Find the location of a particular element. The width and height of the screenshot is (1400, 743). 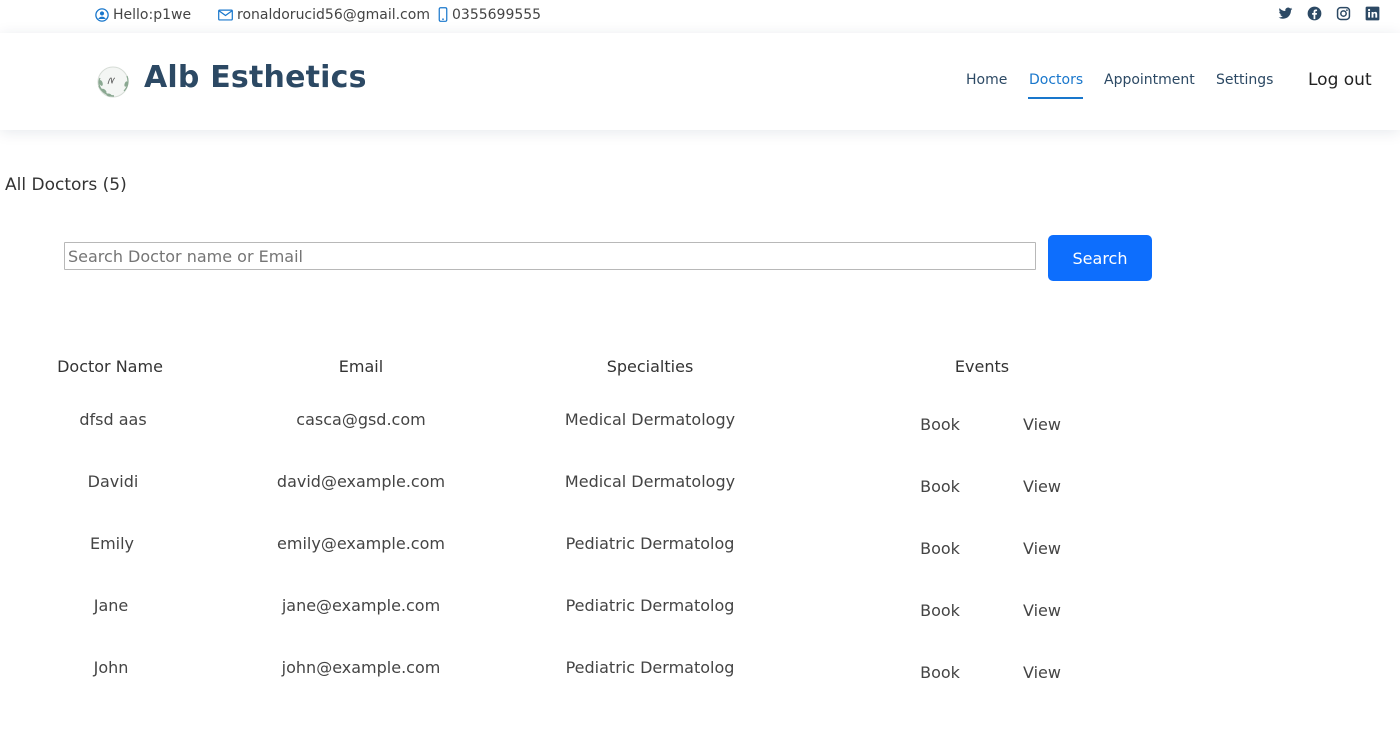

search-input is located at coordinates (550, 256).